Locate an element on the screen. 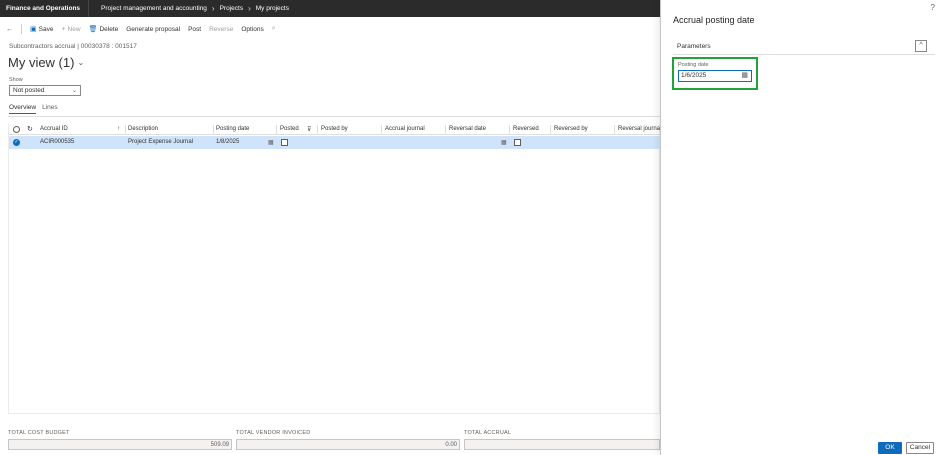 The height and width of the screenshot is (455, 940). cell-posted-checkbox is located at coordinates (284, 142).